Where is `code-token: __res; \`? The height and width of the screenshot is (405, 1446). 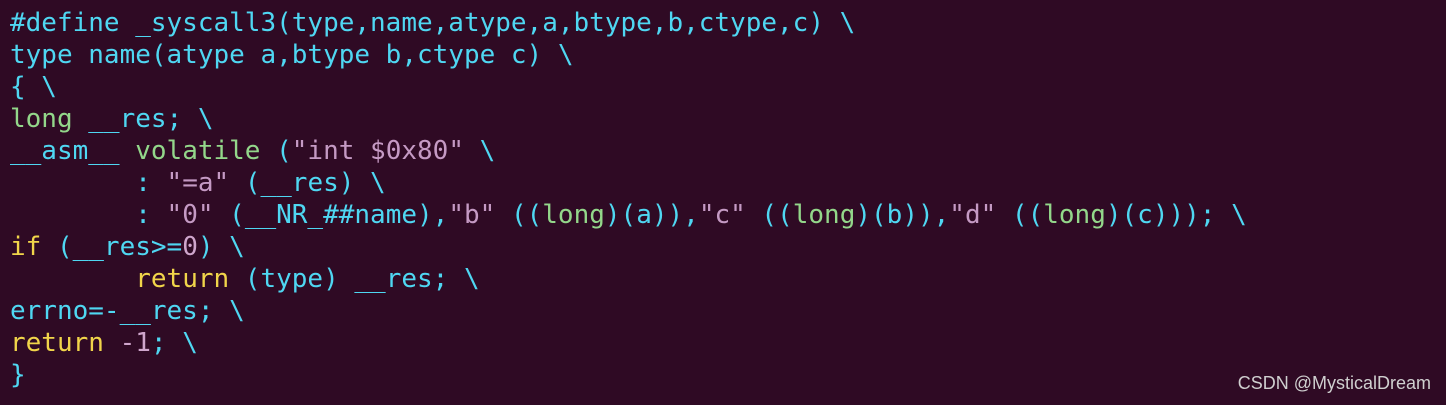 code-token: __res; \ is located at coordinates (143, 119).